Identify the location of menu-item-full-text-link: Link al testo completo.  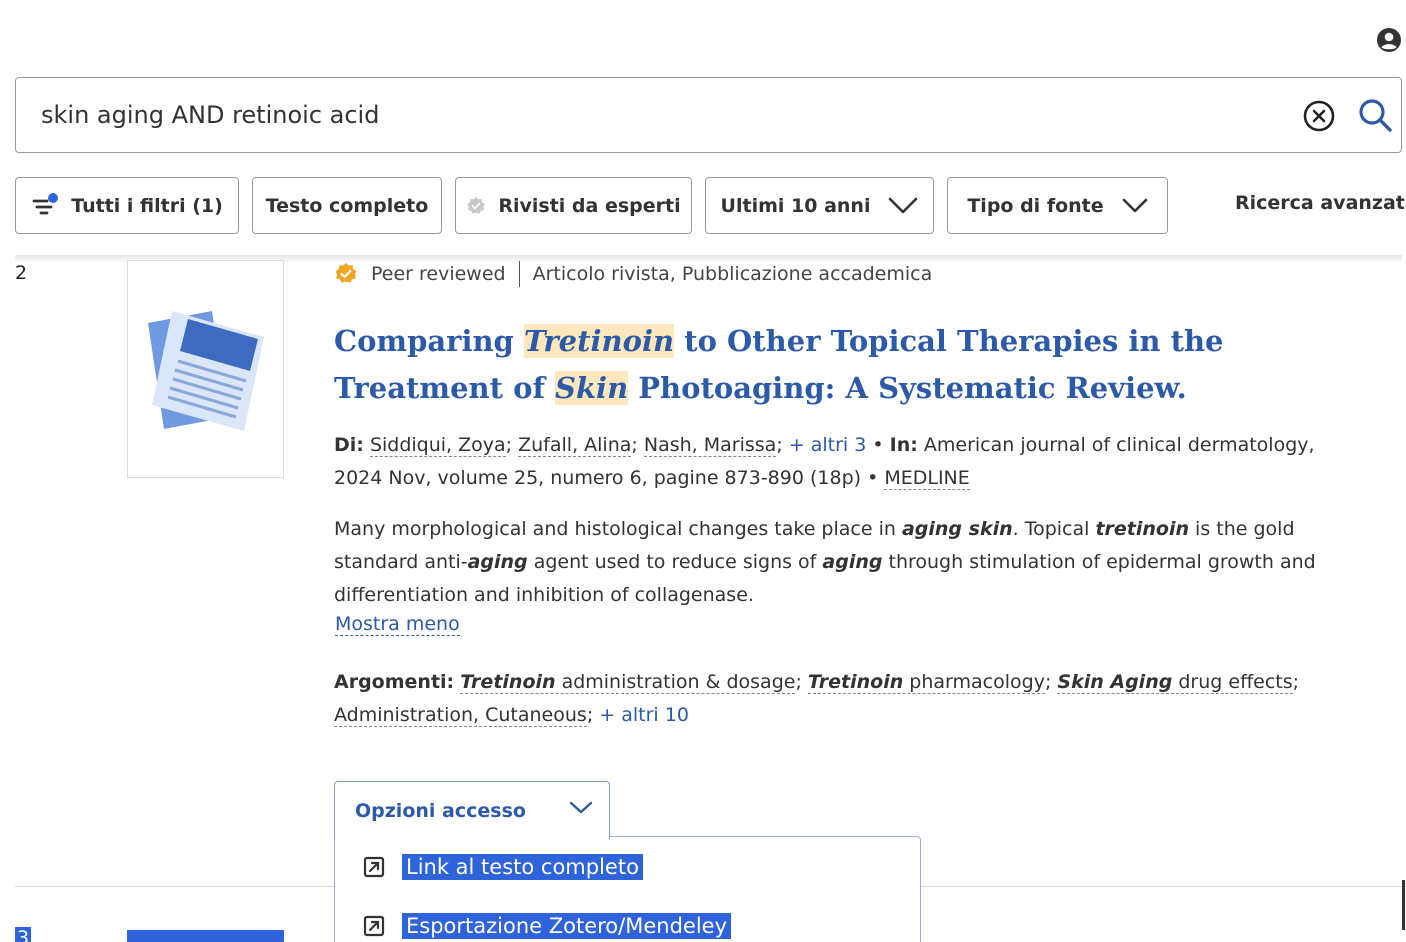
(503, 867).